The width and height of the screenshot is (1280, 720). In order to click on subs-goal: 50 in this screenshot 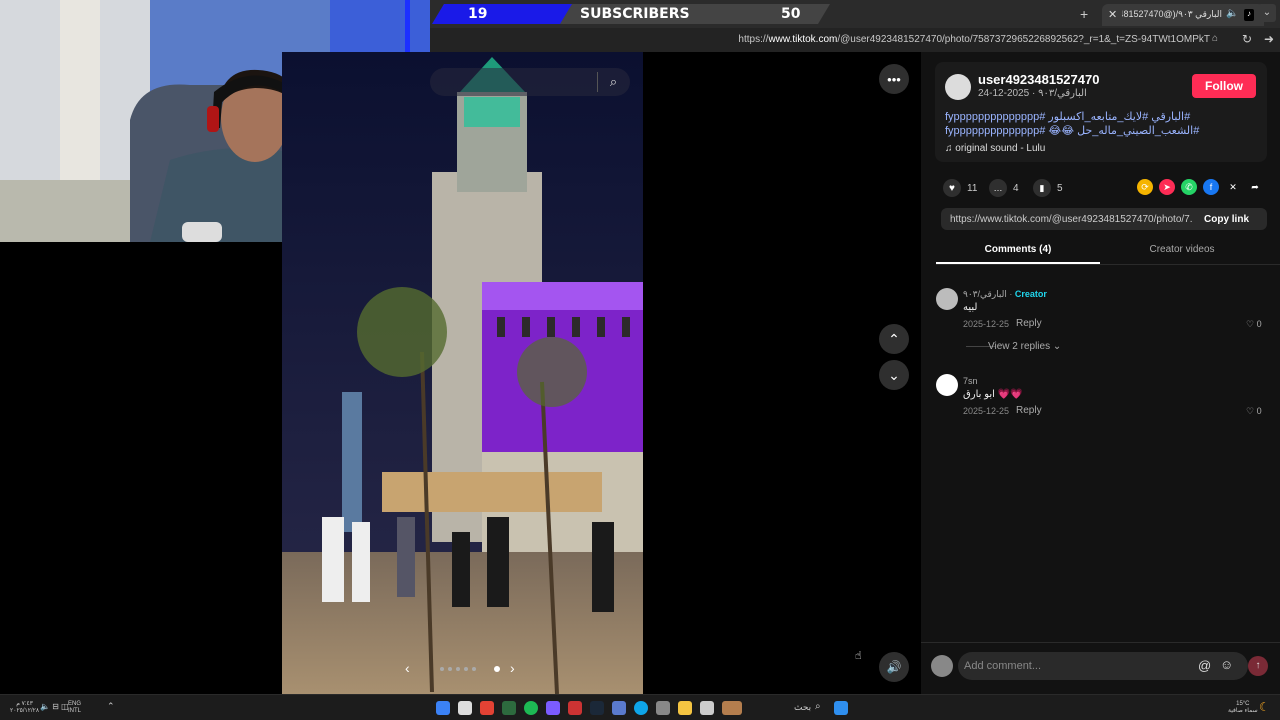, I will do `click(791, 14)`.